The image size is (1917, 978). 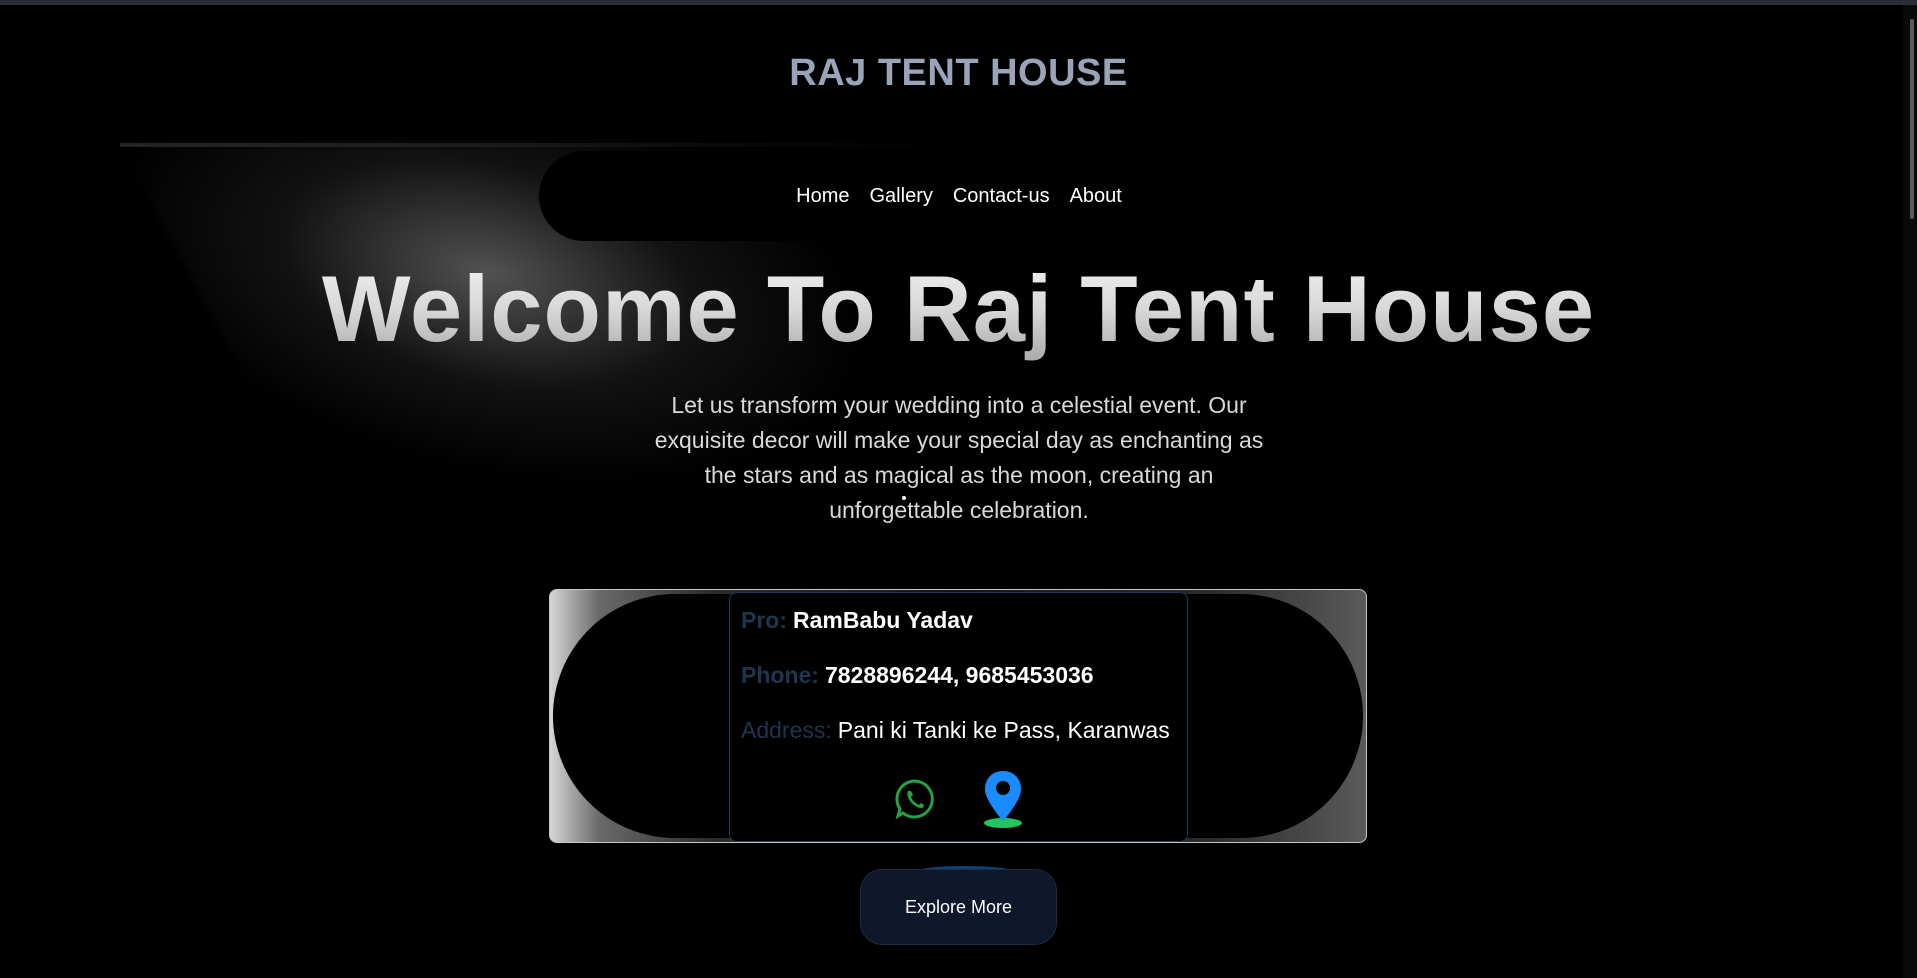 I want to click on pro-line: Pro: RamBabu Yadav, so click(x=857, y=620).